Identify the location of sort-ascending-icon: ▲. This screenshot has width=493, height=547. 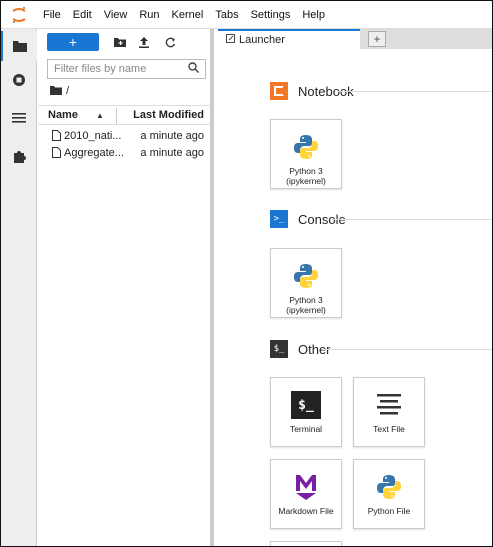
(100, 115).